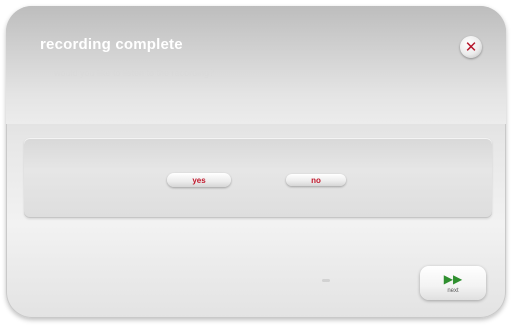 This screenshot has height=326, width=512. I want to click on dialog-title: recording complete, so click(111, 44).